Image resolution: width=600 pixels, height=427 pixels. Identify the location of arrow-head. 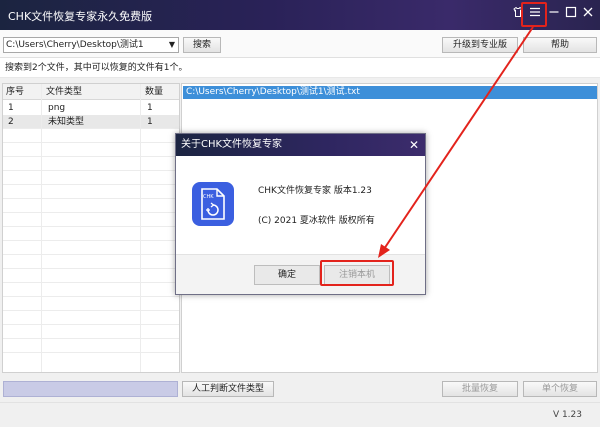
(384, 251).